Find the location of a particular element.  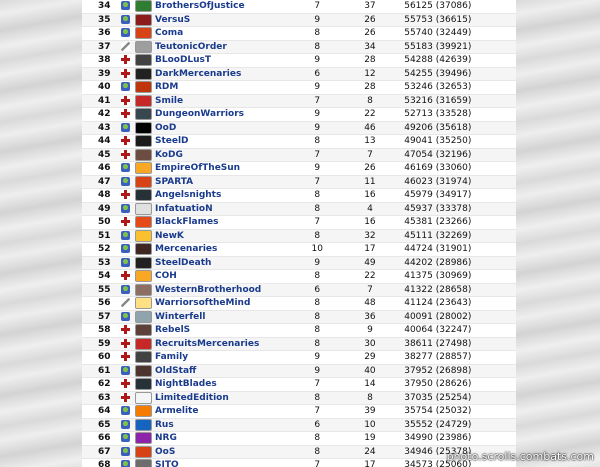

table-row: 57 Winterfell 8 36 40091 (28002) is located at coordinates (299, 317).